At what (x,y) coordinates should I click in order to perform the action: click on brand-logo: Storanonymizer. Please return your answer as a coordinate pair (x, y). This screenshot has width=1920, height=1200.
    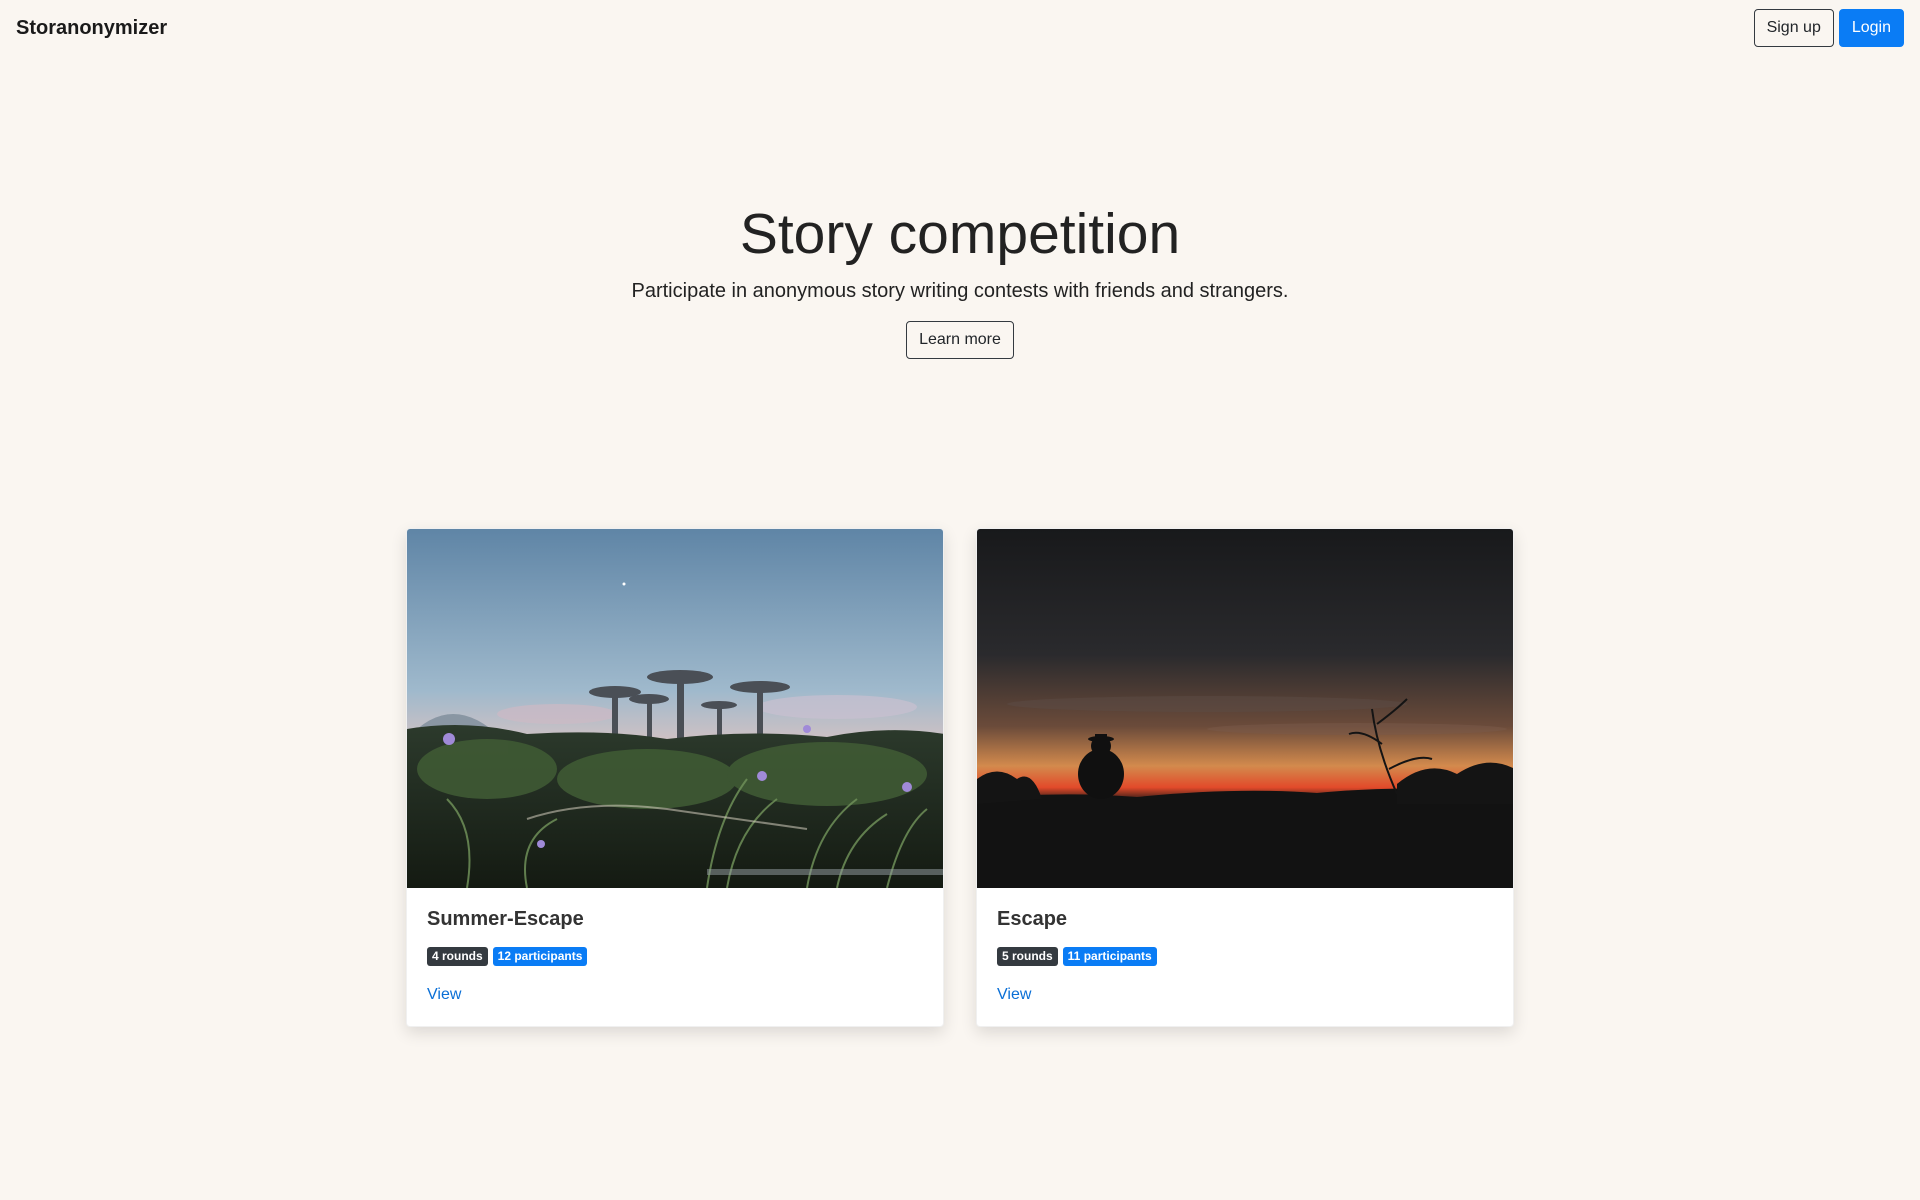
    Looking at the image, I should click on (91, 28).